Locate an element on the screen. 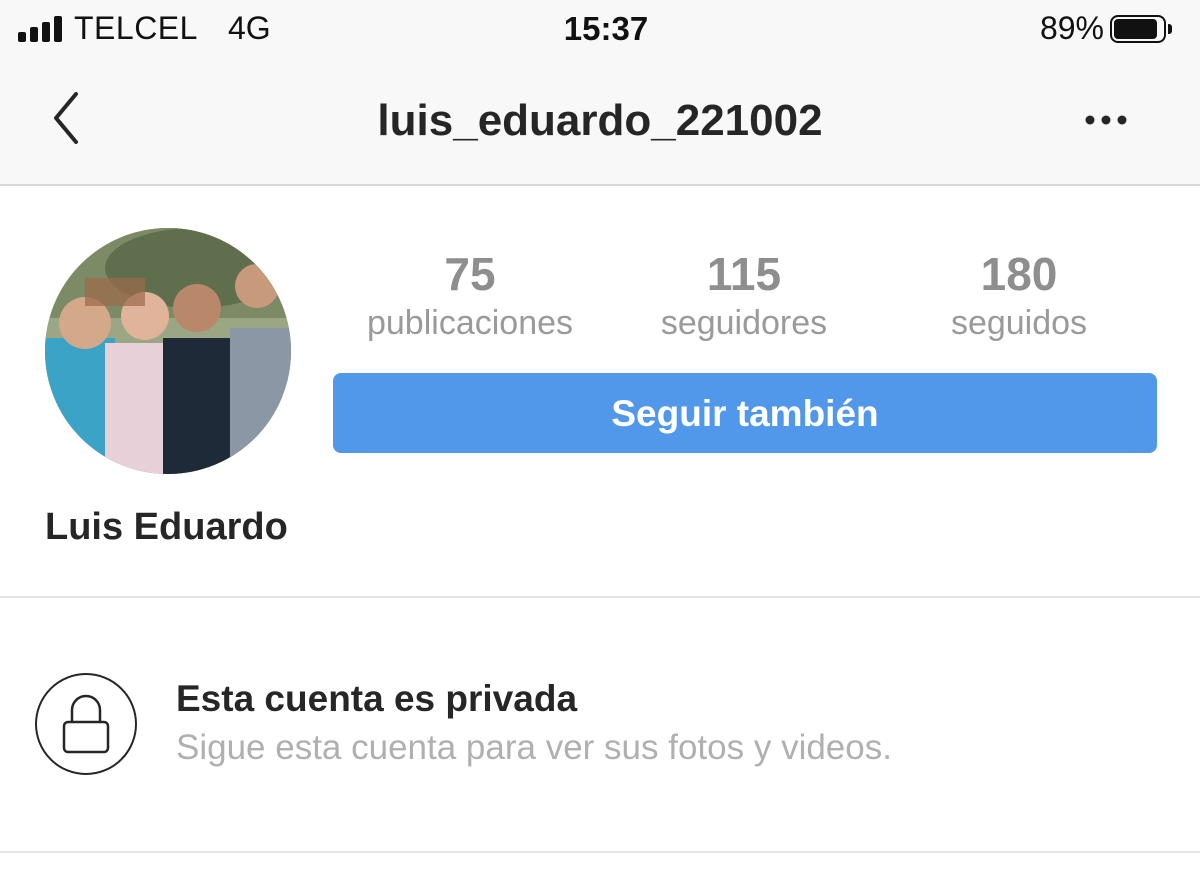  lock-icon is located at coordinates (86, 724).